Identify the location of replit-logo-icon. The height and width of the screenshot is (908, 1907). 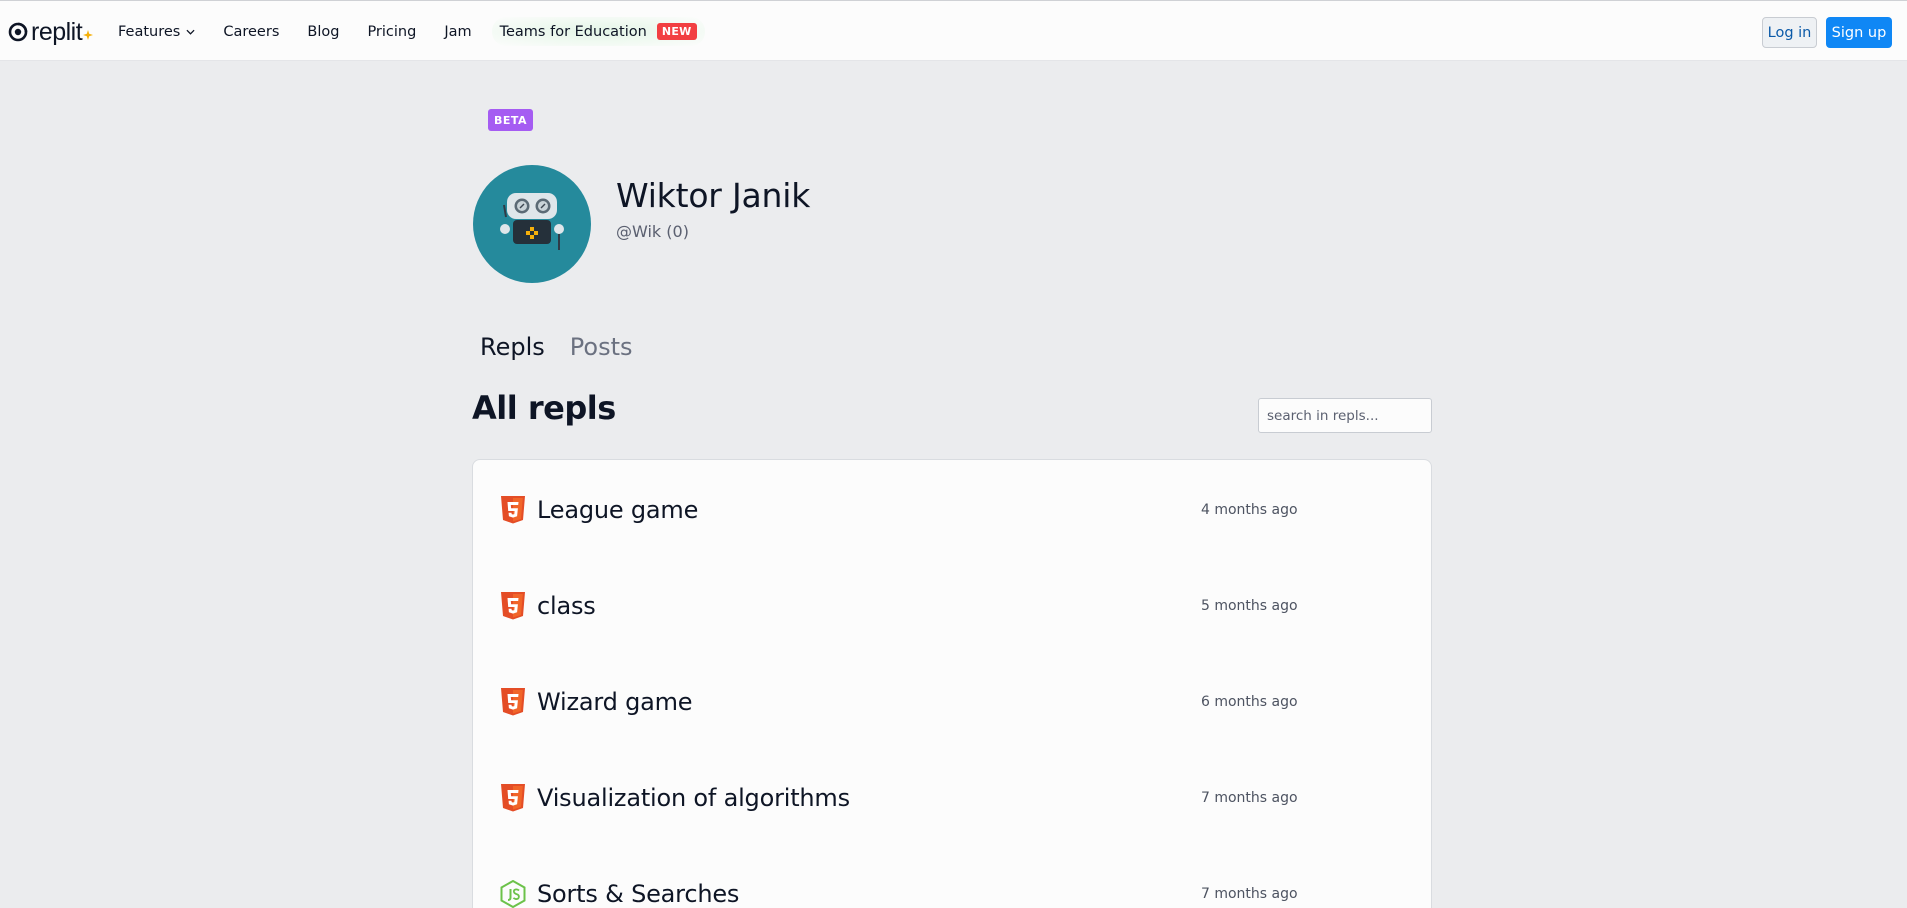
(18, 32).